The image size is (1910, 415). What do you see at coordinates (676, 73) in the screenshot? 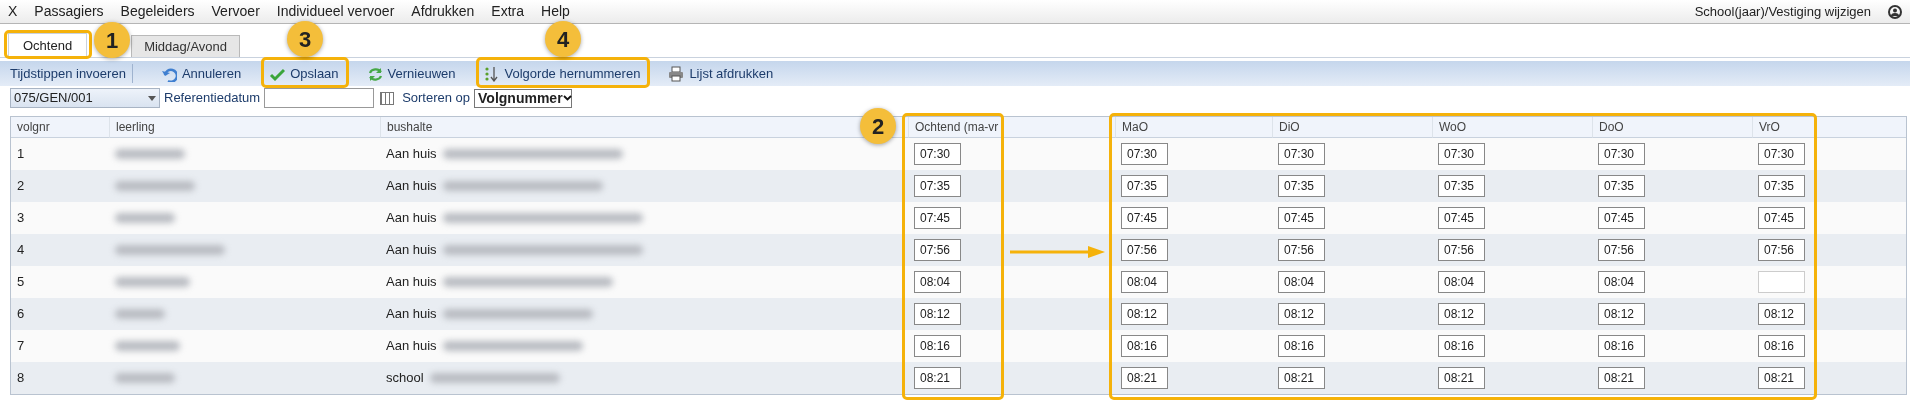
I see `printer-icon` at bounding box center [676, 73].